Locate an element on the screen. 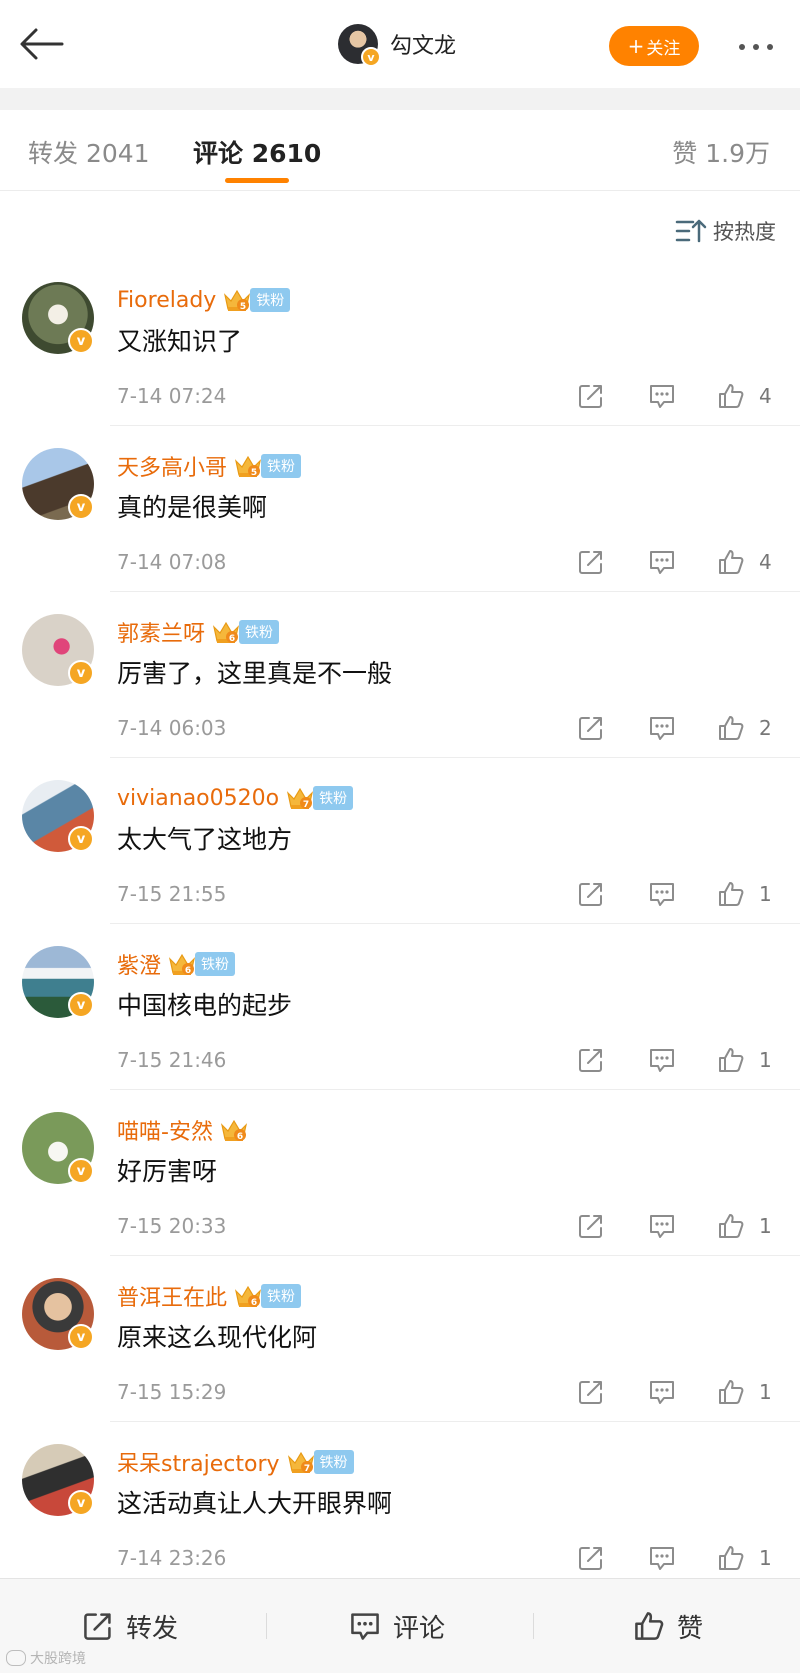 Image resolution: width=800 pixels, height=1673 pixels. follow-label: 关注 is located at coordinates (663, 48).